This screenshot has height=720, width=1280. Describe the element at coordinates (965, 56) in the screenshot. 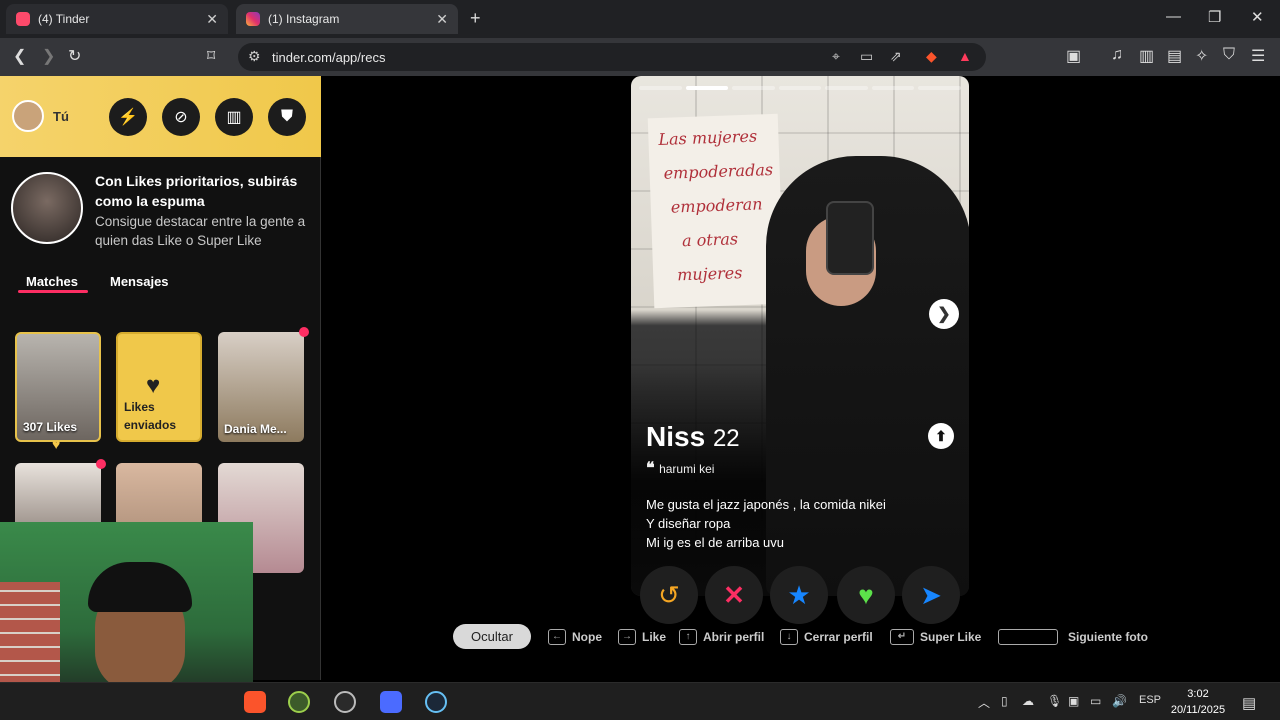

I see `brave-rewards-icon: ▲` at that location.